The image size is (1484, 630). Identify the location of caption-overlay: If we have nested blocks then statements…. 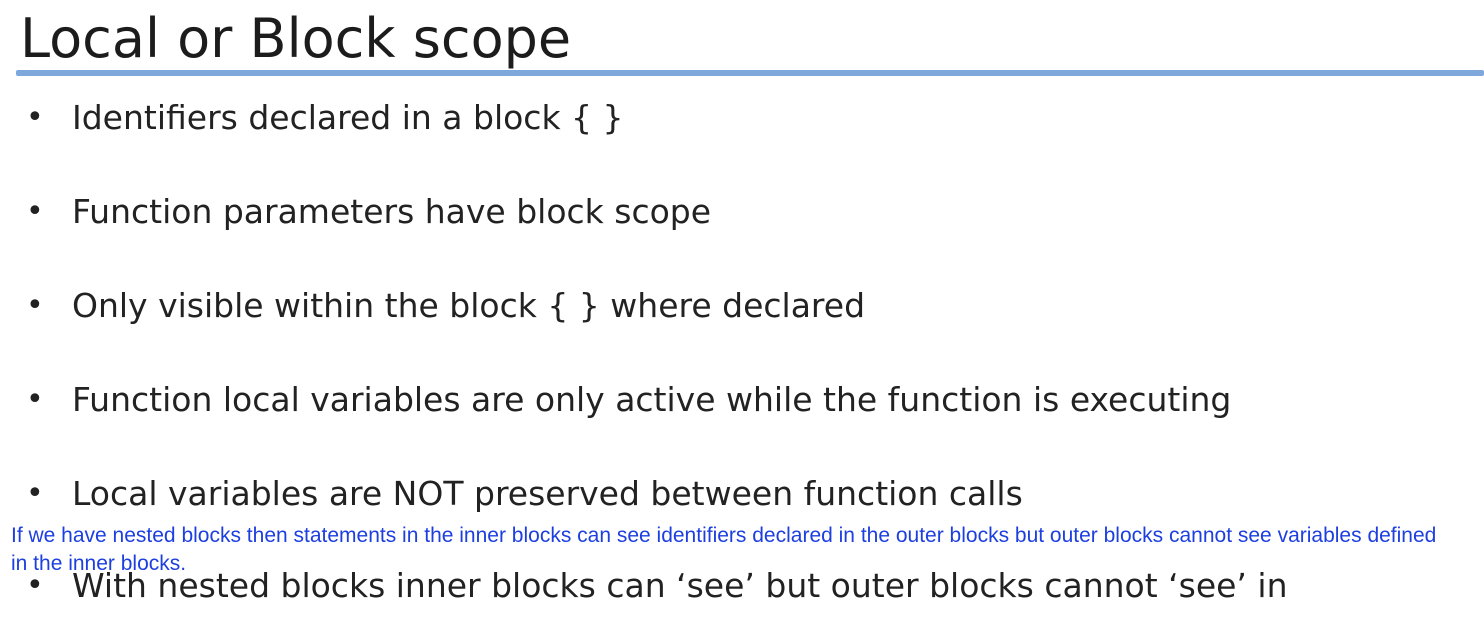
(724, 549).